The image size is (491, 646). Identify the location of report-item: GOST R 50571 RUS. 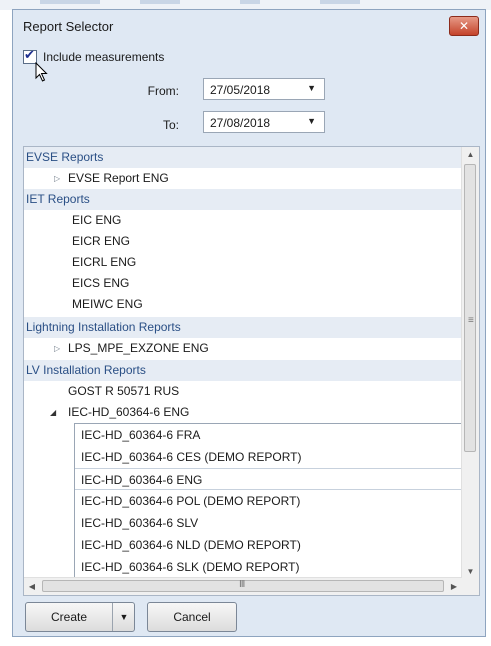
(123, 391).